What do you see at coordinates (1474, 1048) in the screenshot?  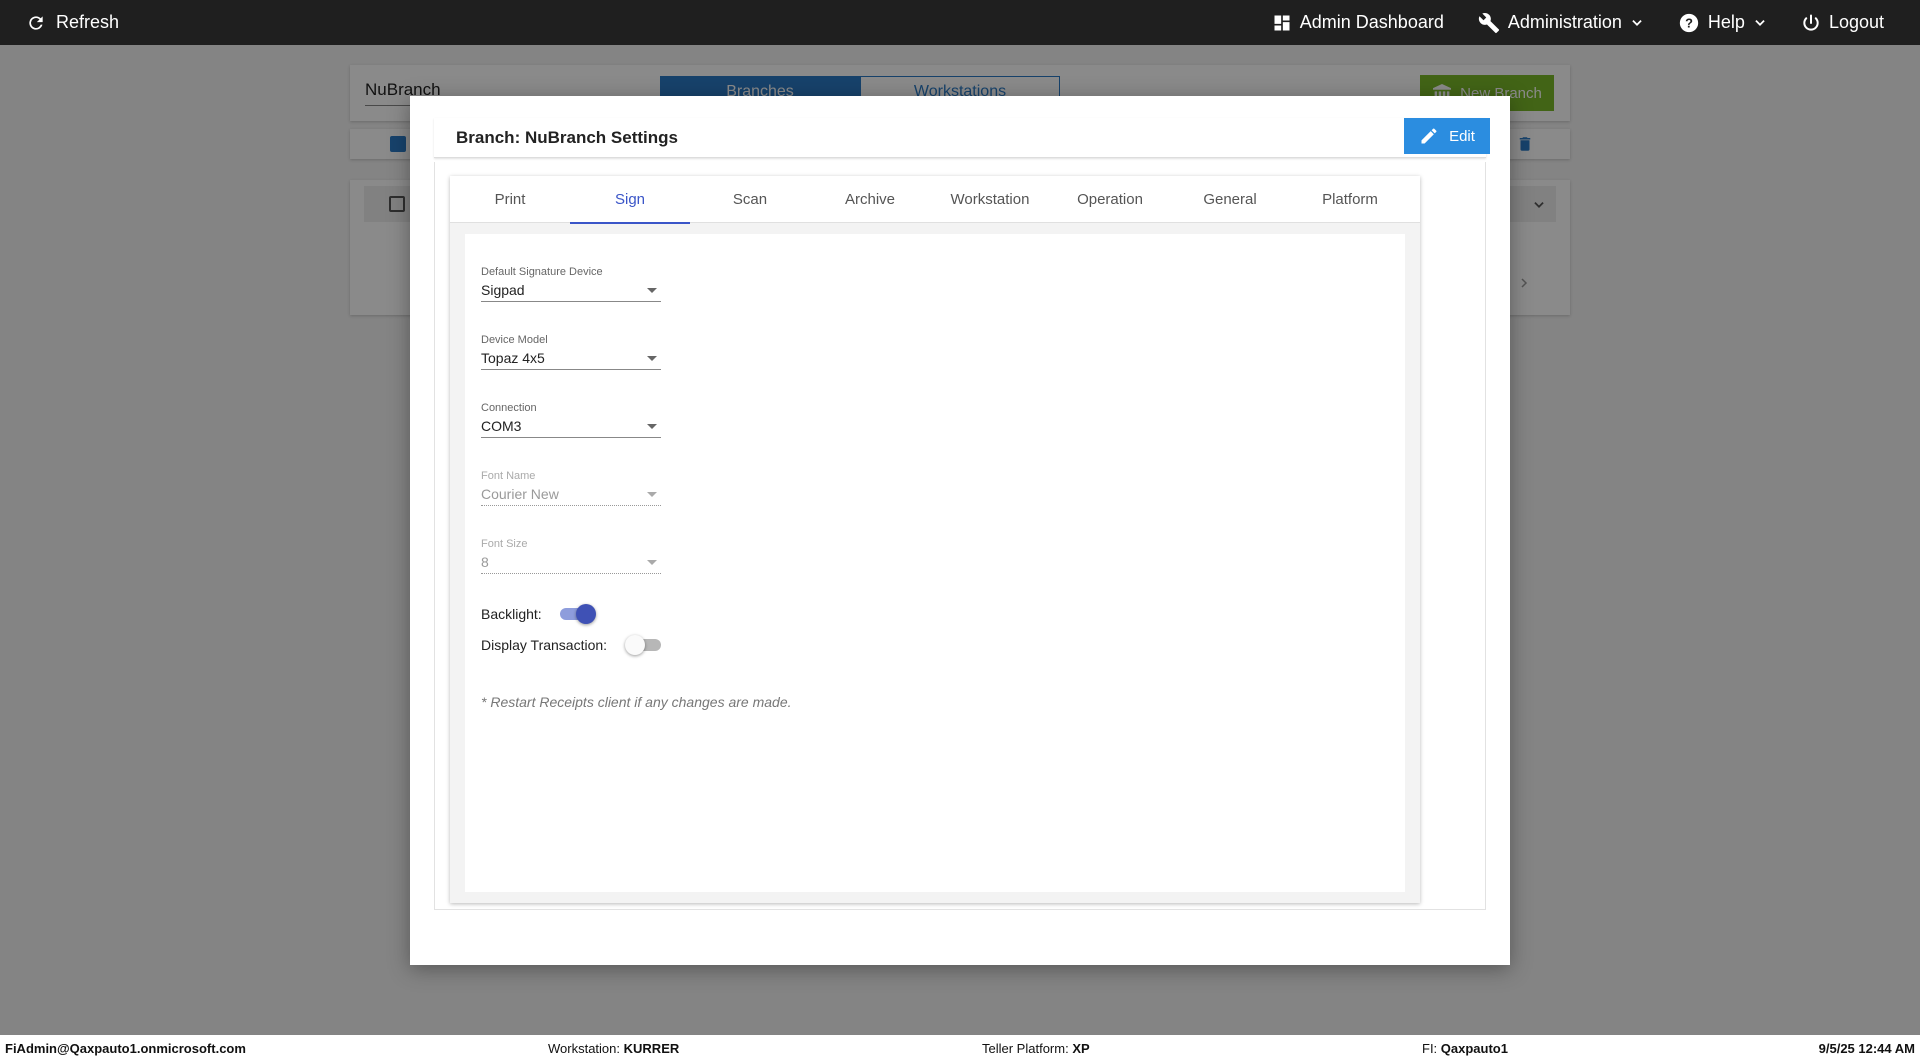 I see `fi-value: Qaxpauto1` at bounding box center [1474, 1048].